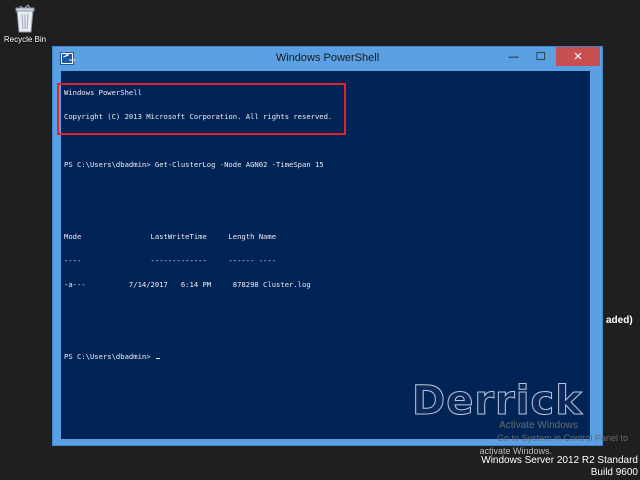  I want to click on derrick-logo-overlay: Derrick, so click(497, 401).